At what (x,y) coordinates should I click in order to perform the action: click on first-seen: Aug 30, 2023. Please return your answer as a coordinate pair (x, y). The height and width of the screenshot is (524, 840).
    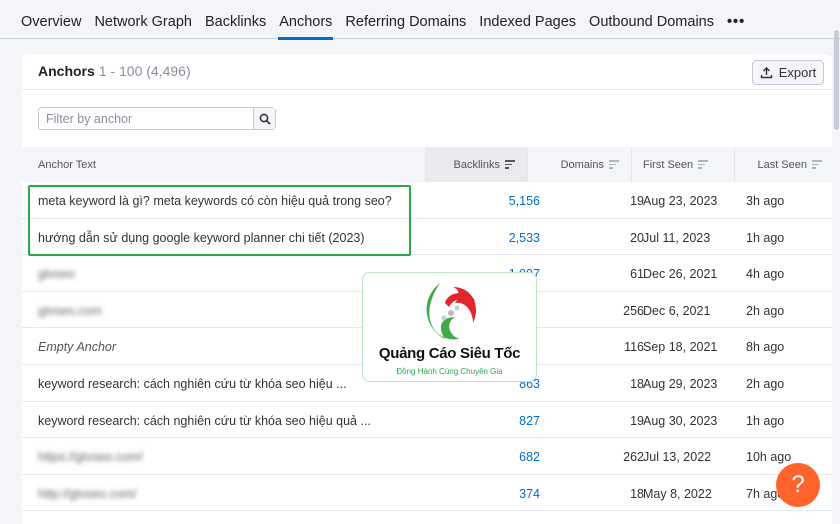
    Looking at the image, I should click on (680, 420).